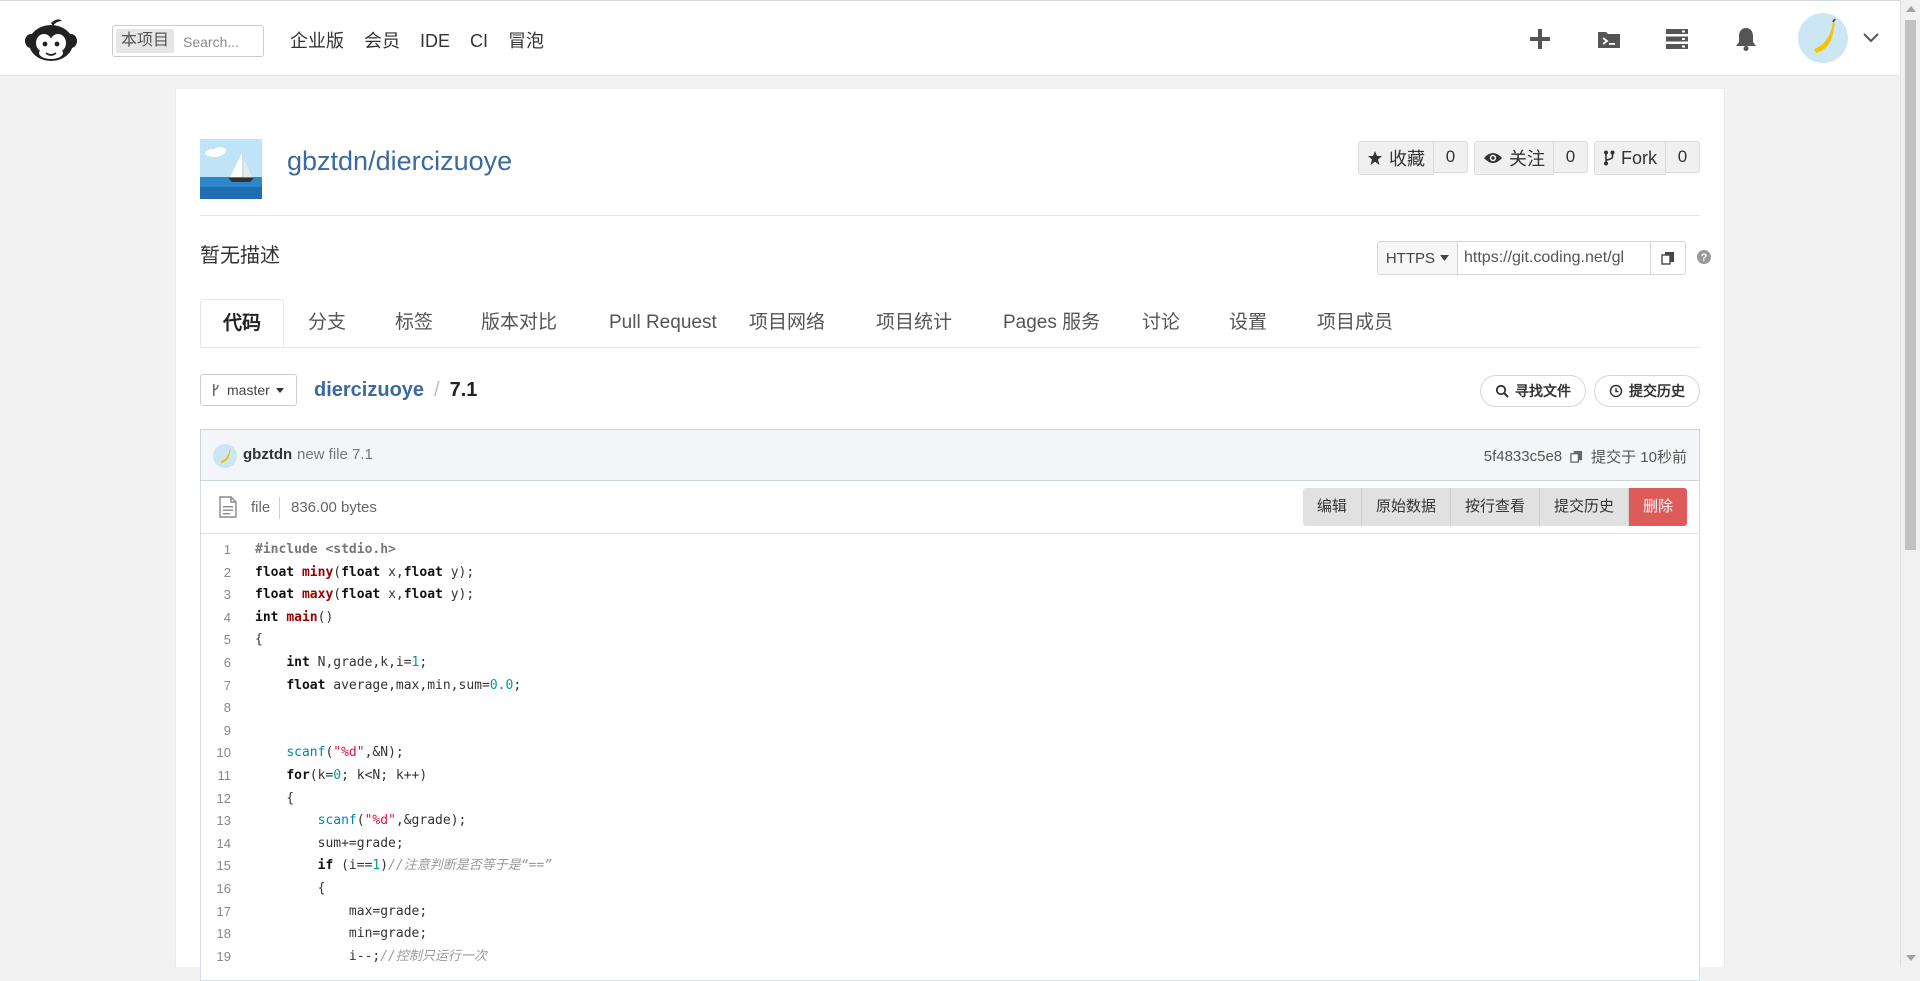 The width and height of the screenshot is (1920, 981). What do you see at coordinates (145, 41) in the screenshot?
I see `search-scope-tag: 本项目` at bounding box center [145, 41].